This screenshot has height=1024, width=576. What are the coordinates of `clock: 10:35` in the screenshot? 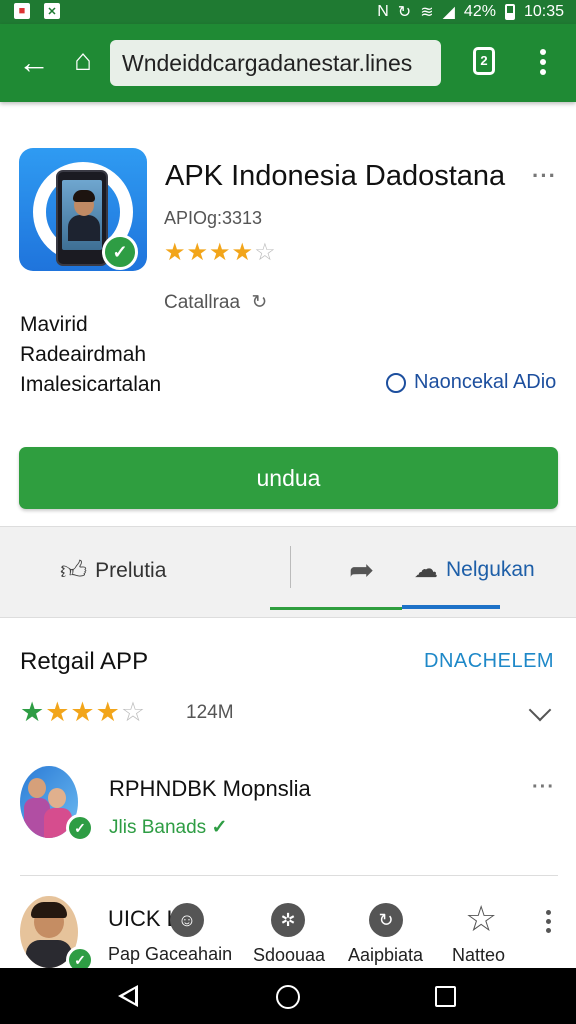 It's located at (543, 11).